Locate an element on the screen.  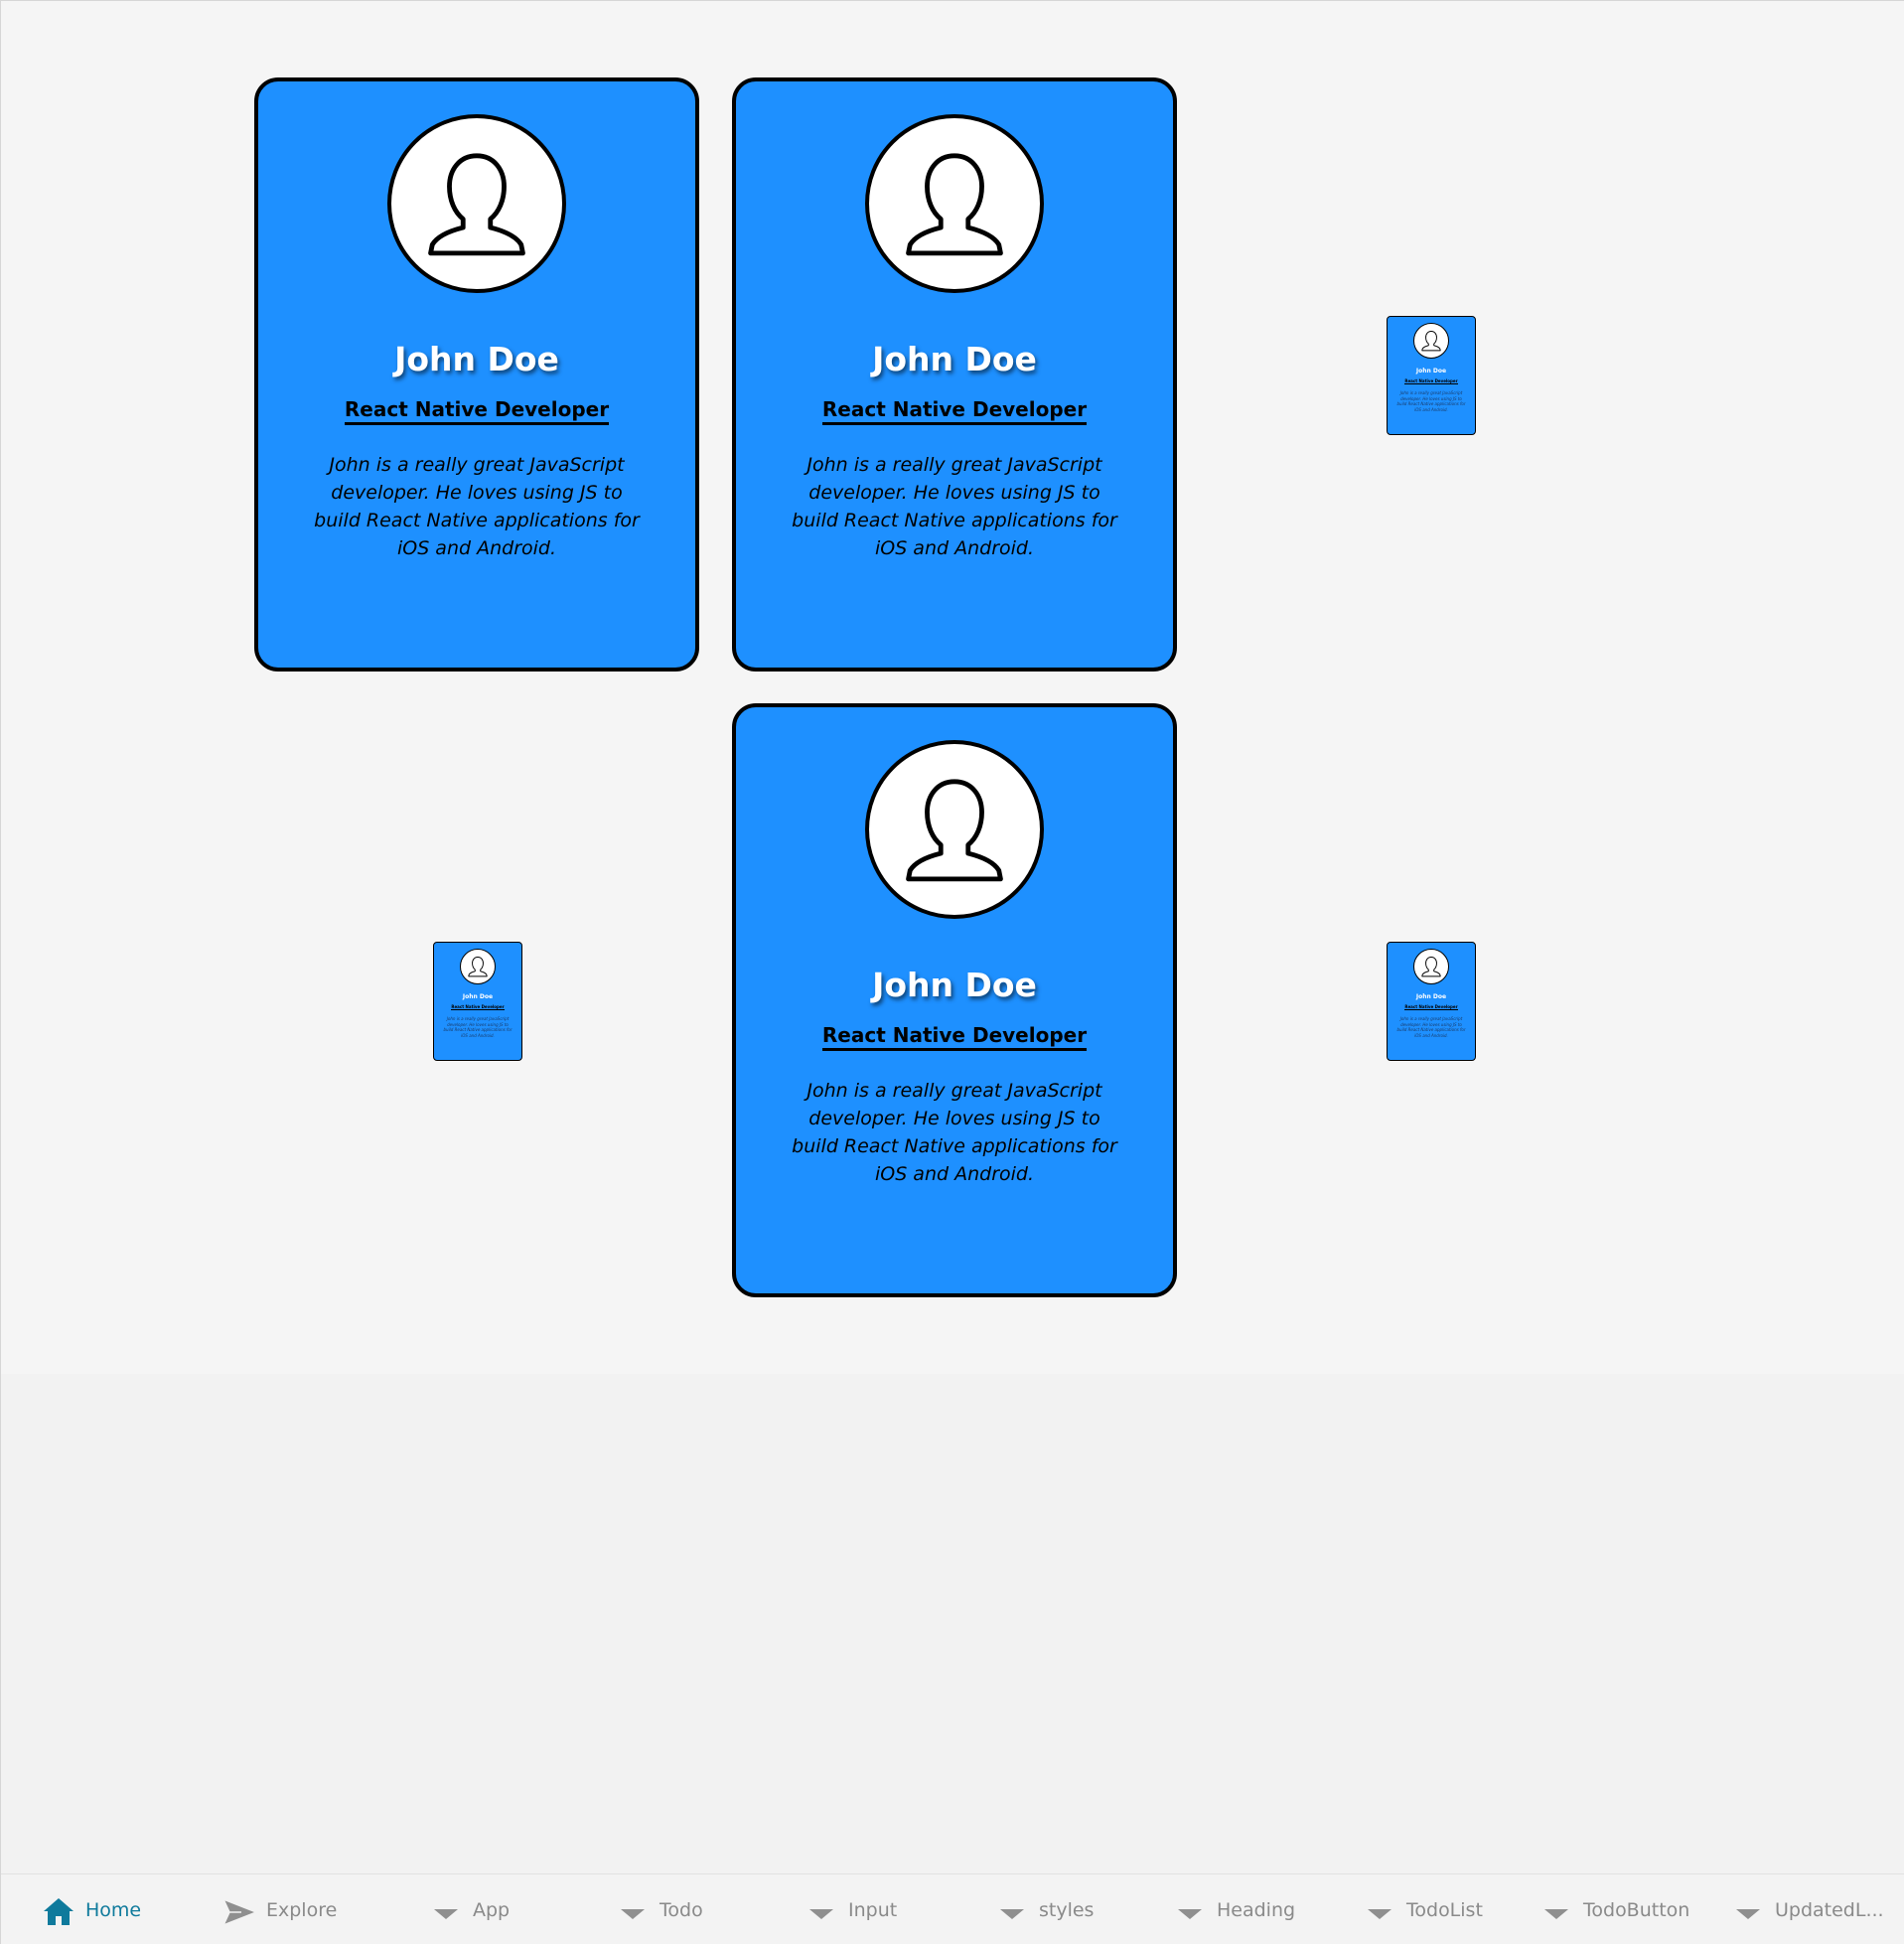
nav-tab-label: Heading is located at coordinates (1256, 1910).